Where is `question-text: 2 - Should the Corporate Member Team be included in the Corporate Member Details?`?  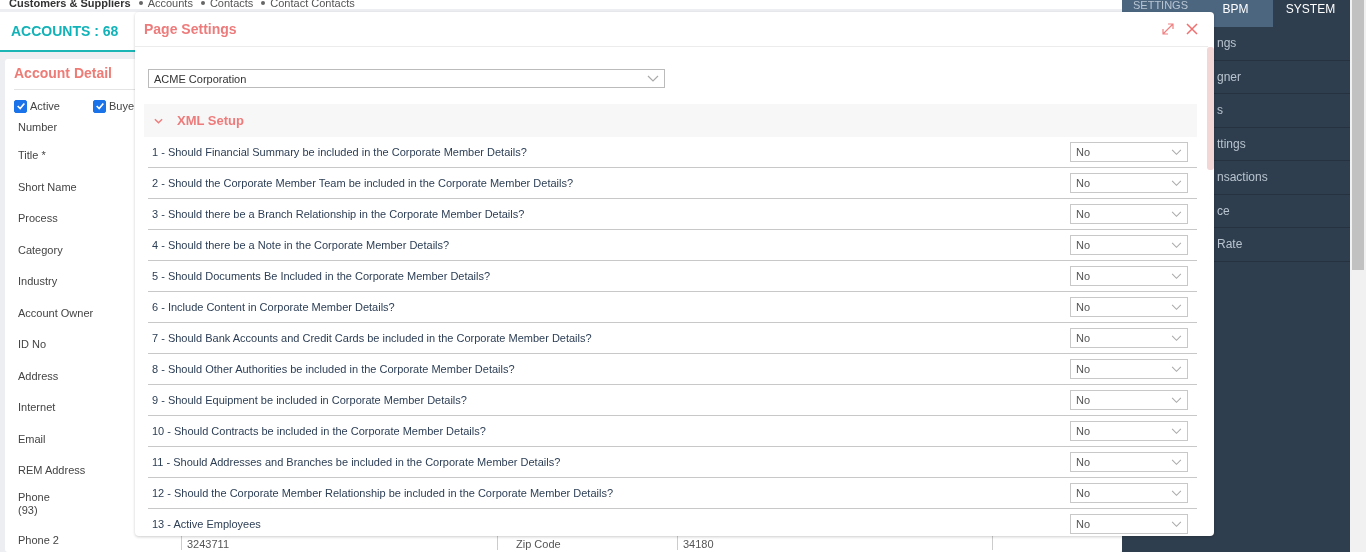 question-text: 2 - Should the Corporate Member Team be included in the Corporate Member Details? is located at coordinates (363, 183).